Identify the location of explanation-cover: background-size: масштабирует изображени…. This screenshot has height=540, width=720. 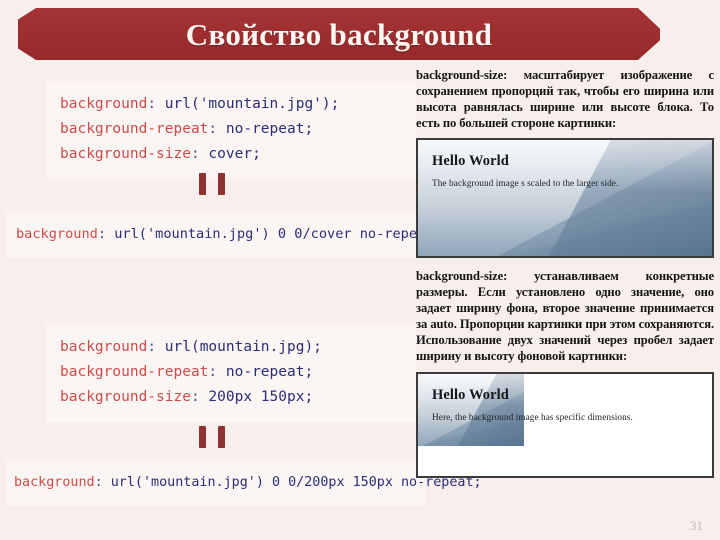
(565, 99).